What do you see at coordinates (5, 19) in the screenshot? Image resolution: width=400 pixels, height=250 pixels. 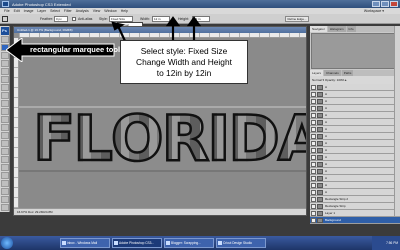 I see `marquee-tool-preset-icon` at bounding box center [5, 19].